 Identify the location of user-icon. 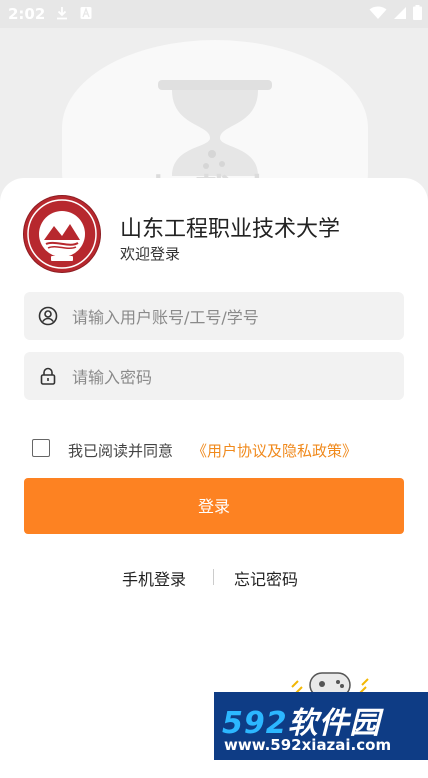
(48, 316).